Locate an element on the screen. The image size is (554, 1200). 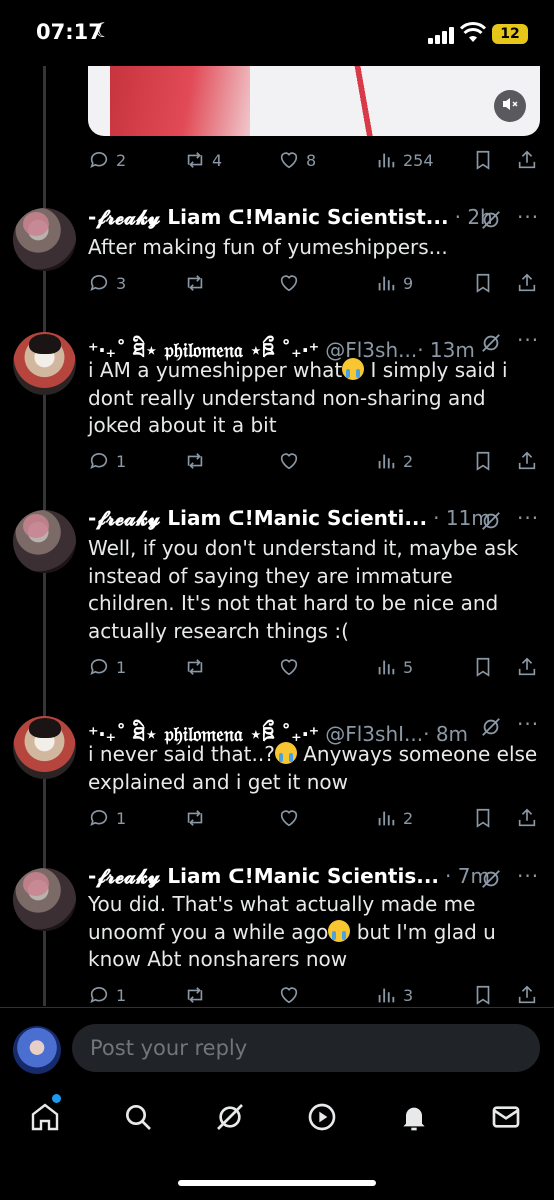
notification-dot is located at coordinates (56, 1098).